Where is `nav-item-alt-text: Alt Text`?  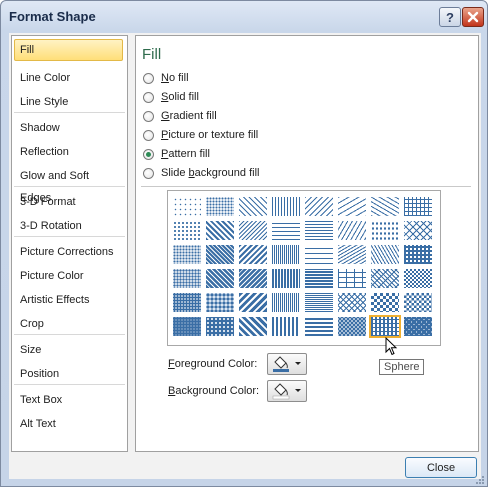
nav-item-alt-text: Alt Text is located at coordinates (68, 424).